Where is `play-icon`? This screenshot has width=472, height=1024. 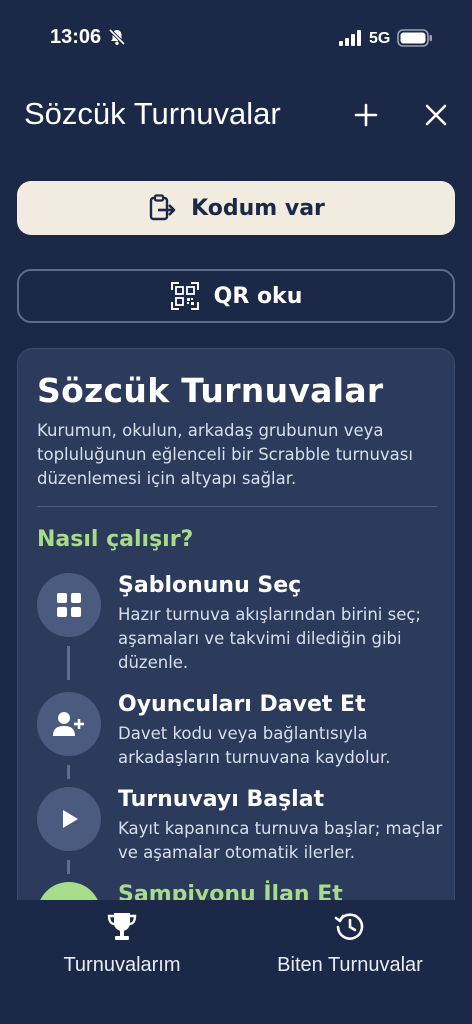 play-icon is located at coordinates (70, 819).